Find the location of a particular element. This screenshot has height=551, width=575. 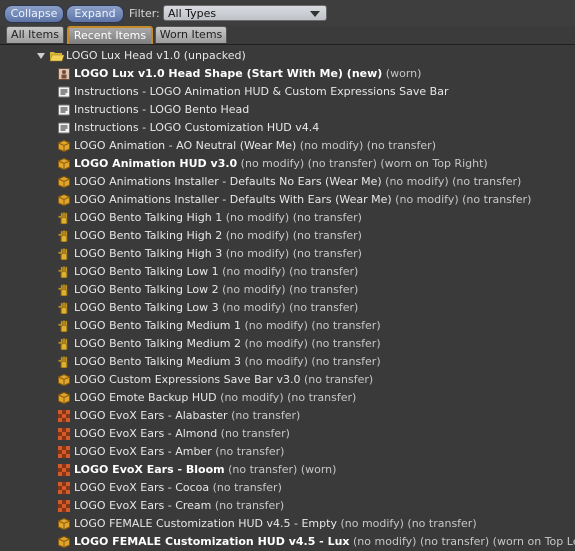

item-name: LOGO Animation HUD v3.0 is located at coordinates (156, 163).